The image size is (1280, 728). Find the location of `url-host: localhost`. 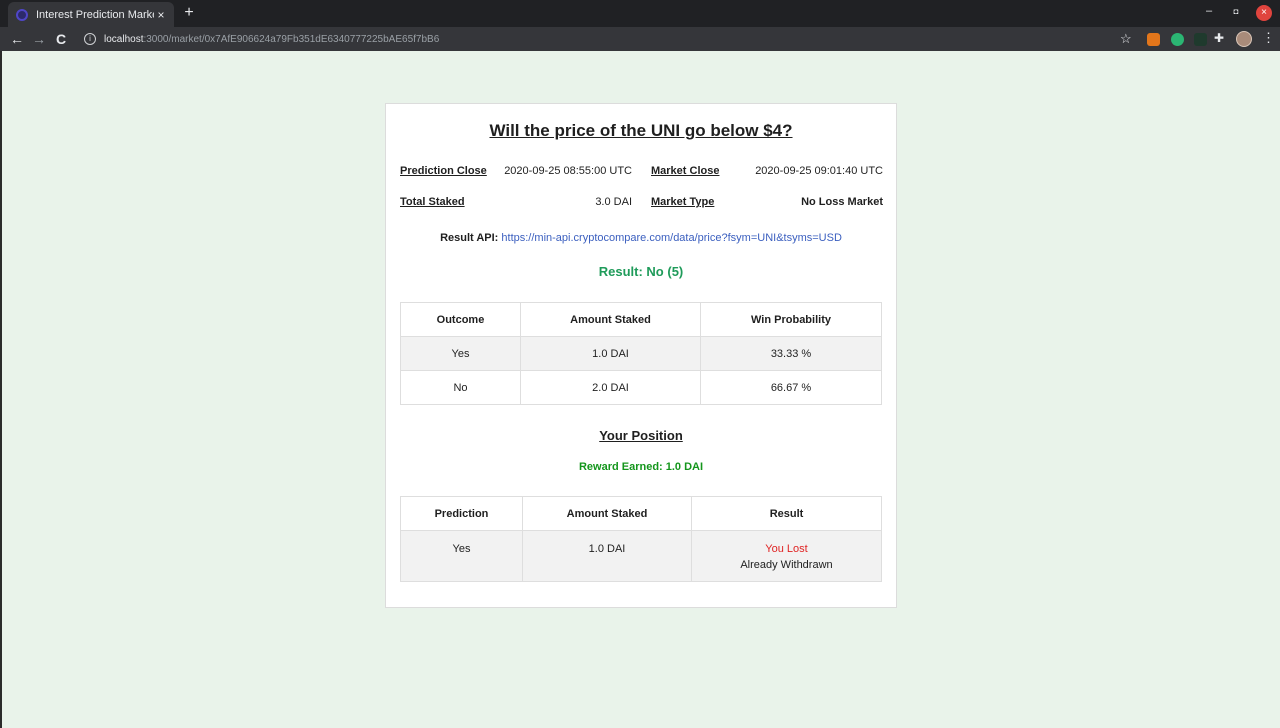

url-host: localhost is located at coordinates (124, 39).